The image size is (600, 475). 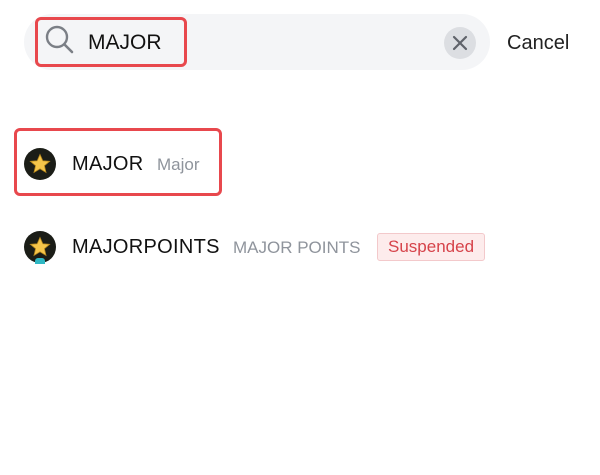 I want to click on search-result-majorpoints: MAJORPOINTS MAJOR POINTS Suspended, so click(x=300, y=247).